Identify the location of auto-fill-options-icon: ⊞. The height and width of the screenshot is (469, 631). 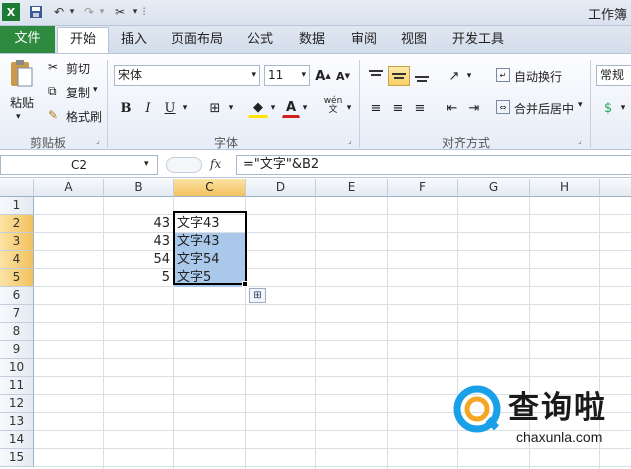
(257, 295).